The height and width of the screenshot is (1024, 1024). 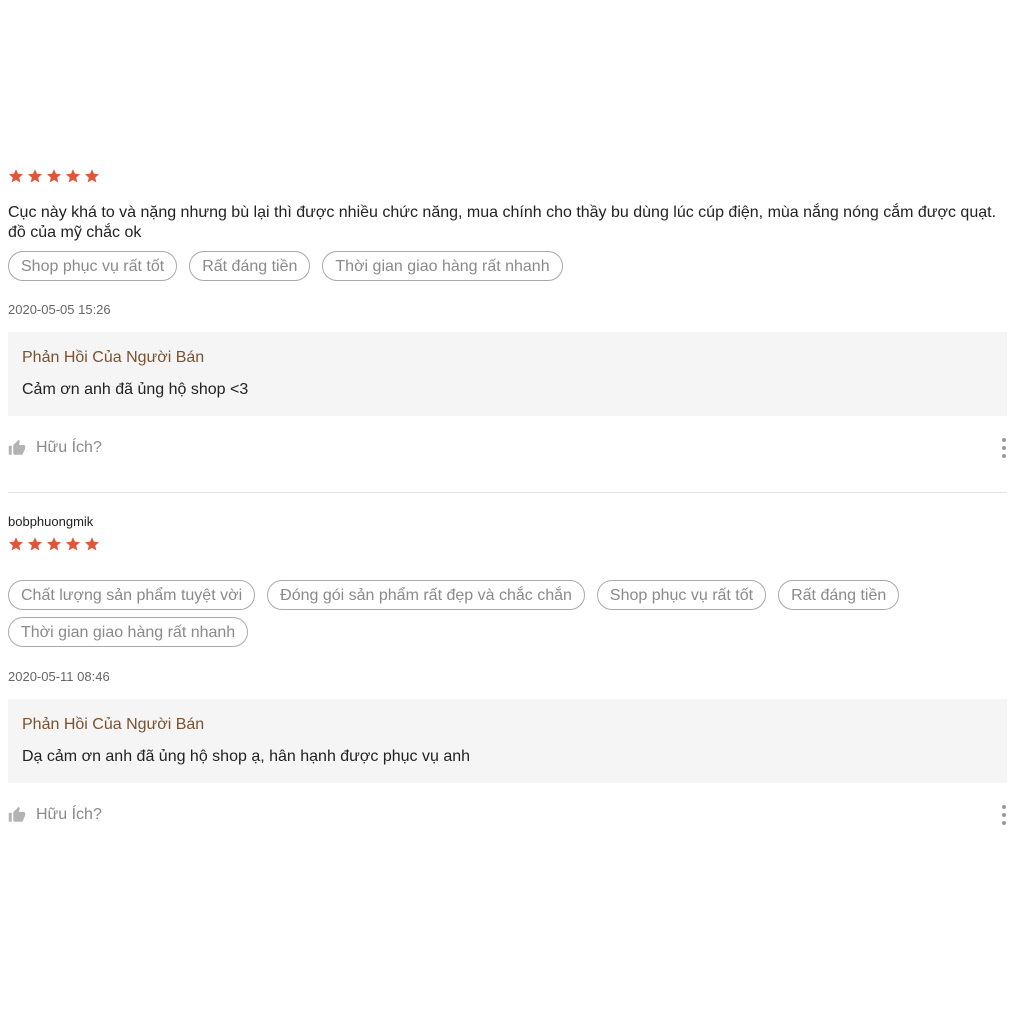 What do you see at coordinates (426, 595) in the screenshot?
I see `review-tag: Đóng gói sản phẩm rất đẹp và chắc chắn` at bounding box center [426, 595].